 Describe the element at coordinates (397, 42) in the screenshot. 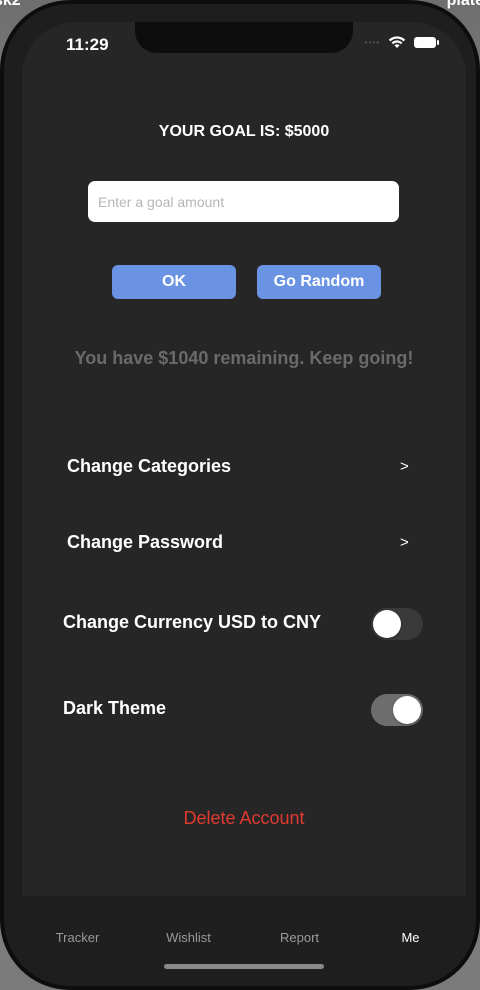

I see `wifi-icon` at that location.